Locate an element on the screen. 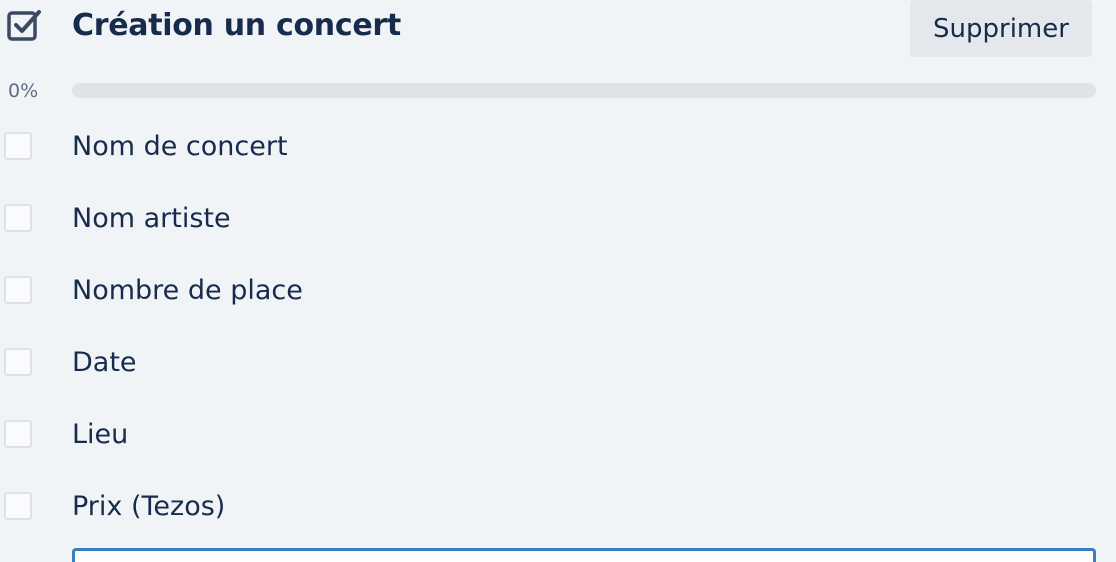  item-label: Nom de concert is located at coordinates (180, 147).